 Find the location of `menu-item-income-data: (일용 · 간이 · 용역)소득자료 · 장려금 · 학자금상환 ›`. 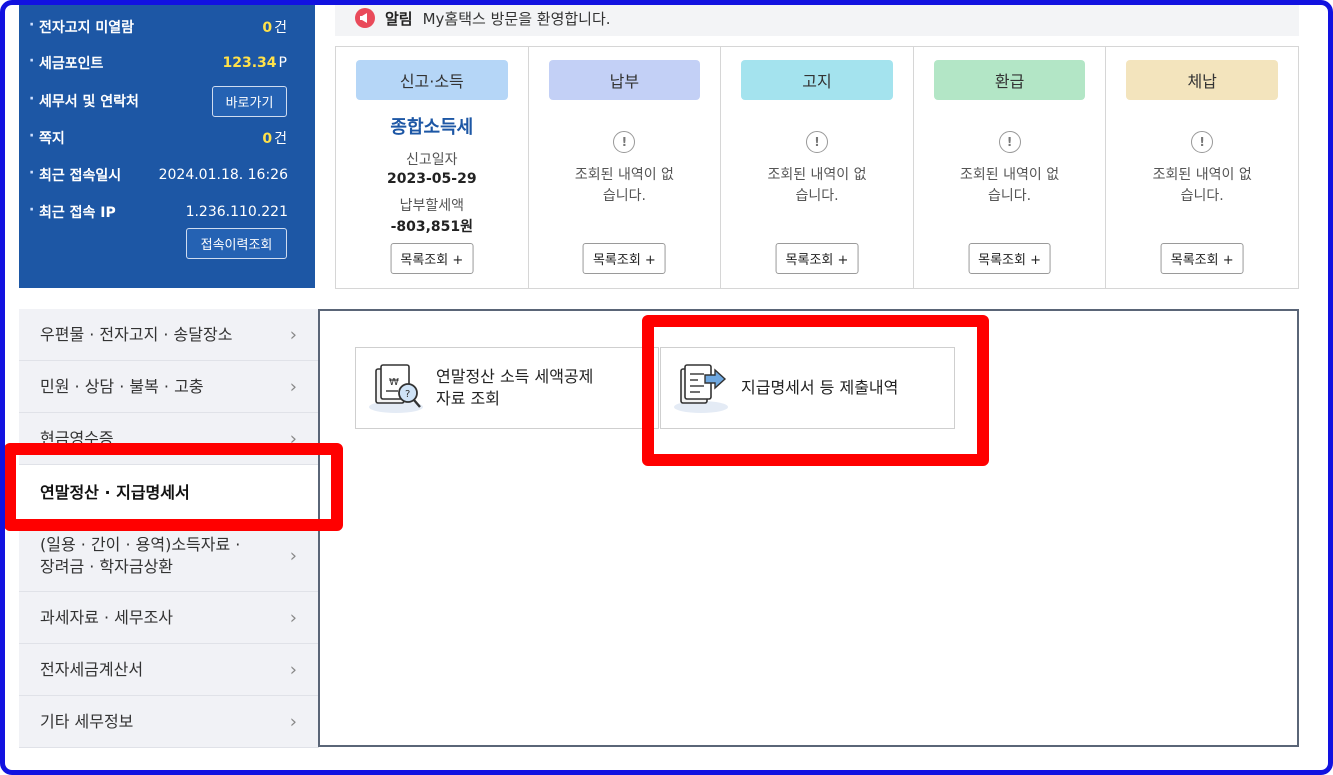

menu-item-income-data: (일용 · 간이 · 용역)소득자료 · 장려금 · 학자금상환 › is located at coordinates (169, 556).